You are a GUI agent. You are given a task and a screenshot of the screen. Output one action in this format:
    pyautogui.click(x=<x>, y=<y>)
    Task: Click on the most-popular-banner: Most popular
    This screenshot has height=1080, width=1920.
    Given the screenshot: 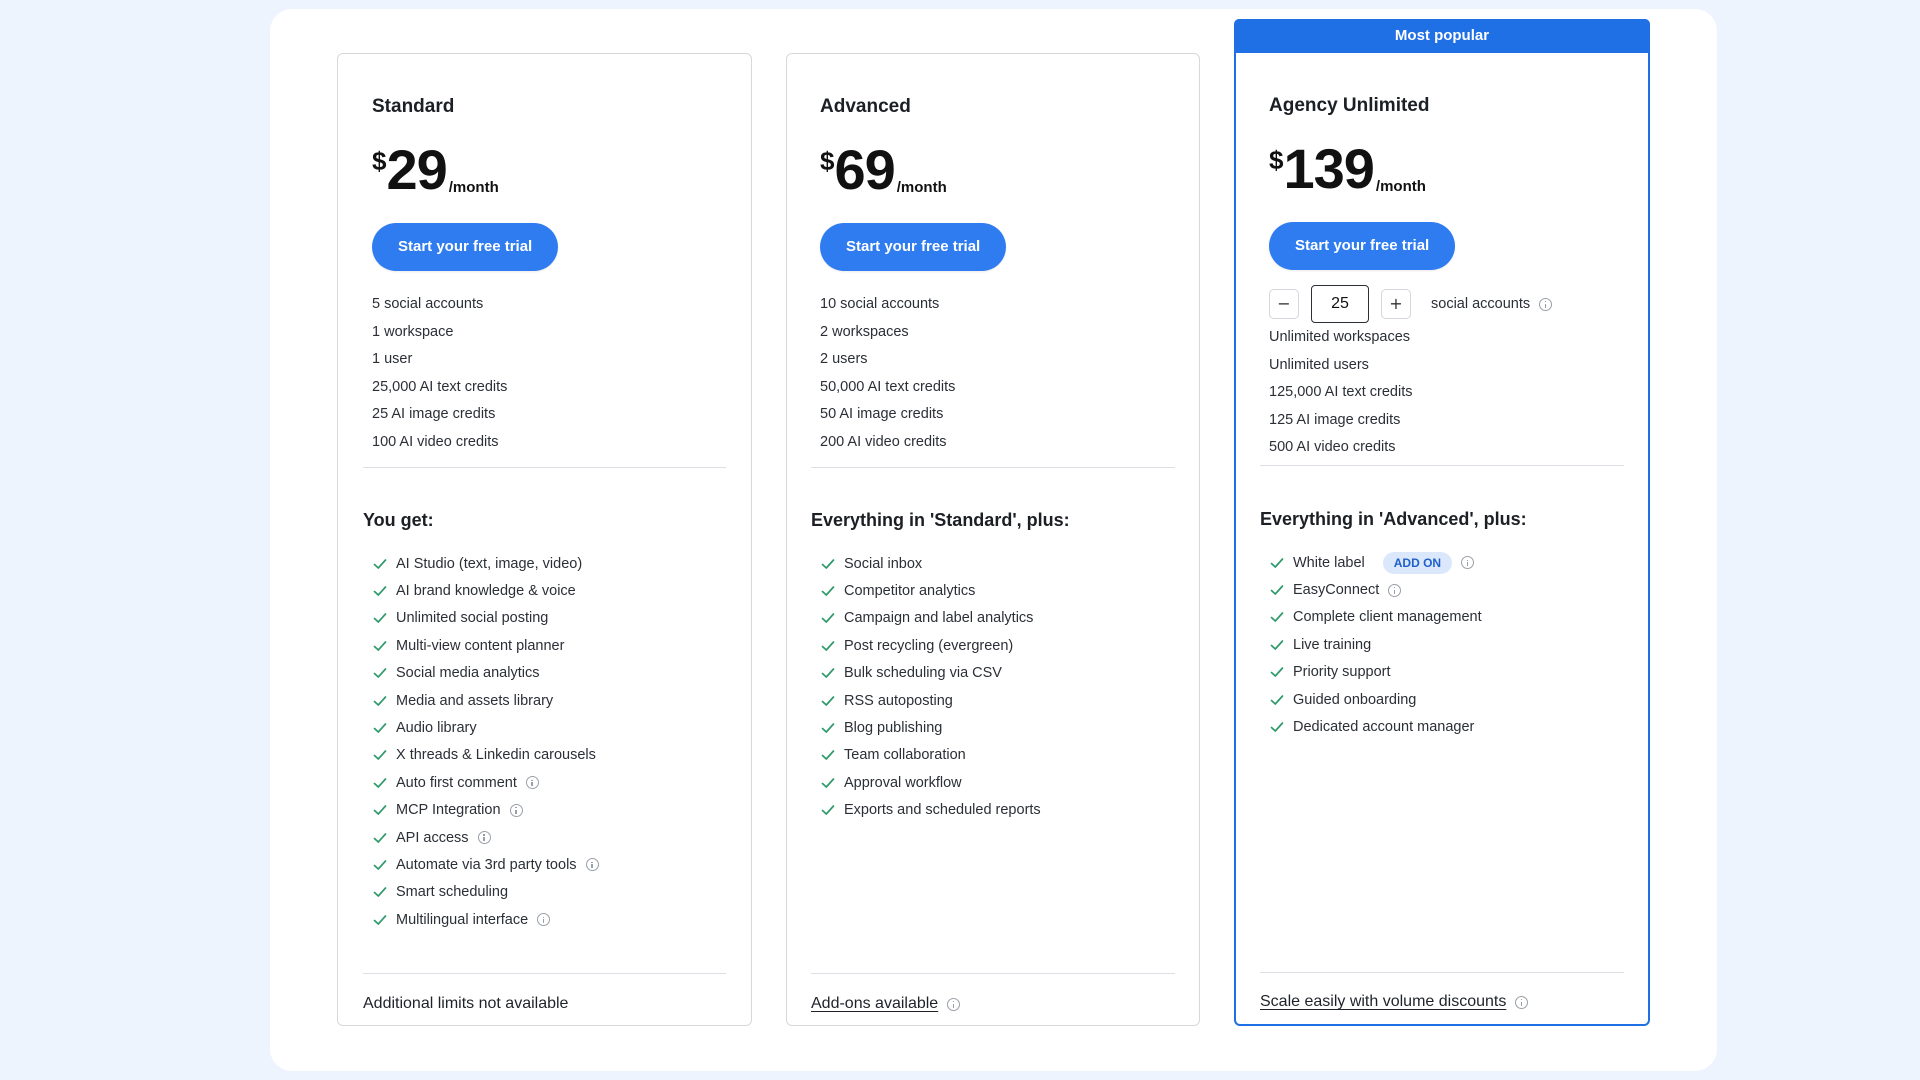 What is the action you would take?
    pyautogui.click(x=1442, y=36)
    